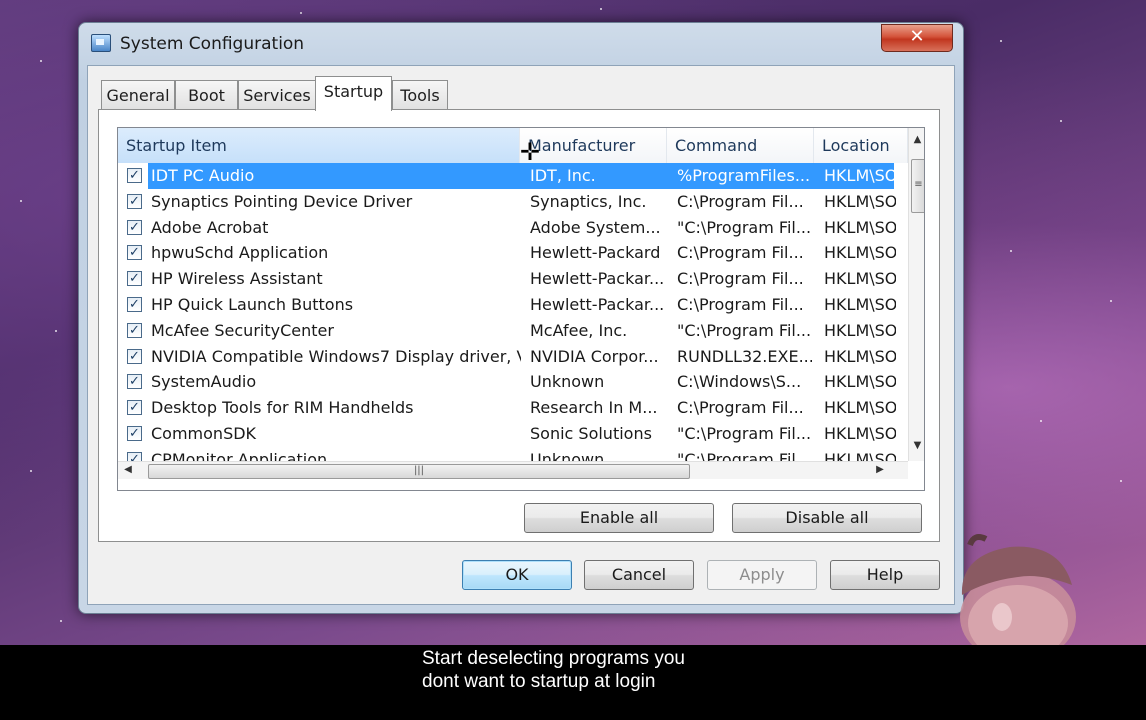 The image size is (1146, 720). I want to click on apply-button: Apply, so click(762, 575).